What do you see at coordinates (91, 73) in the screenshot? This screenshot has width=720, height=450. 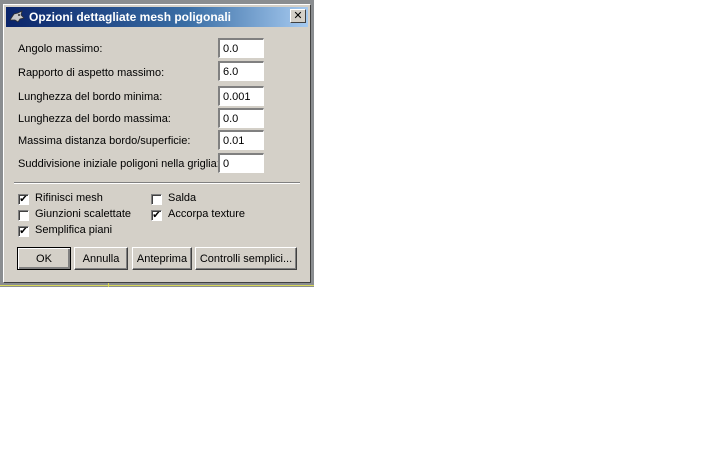 I see `max-aspect-ratio-label: Rapporto di aspetto massimo:` at bounding box center [91, 73].